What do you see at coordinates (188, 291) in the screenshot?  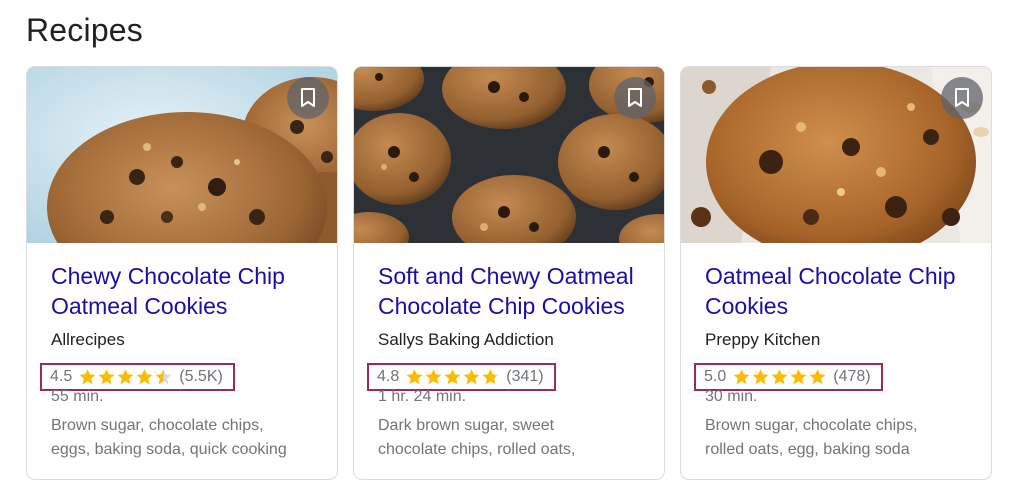 I see `recipe-title-link: Chewy Chocolate Chip Oatmeal Cookies` at bounding box center [188, 291].